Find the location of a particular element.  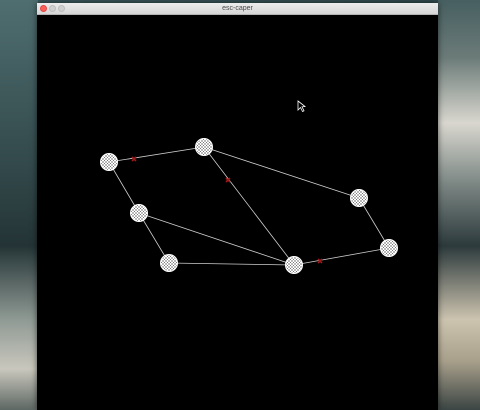

title-bar: esc-caper is located at coordinates (237, 9).